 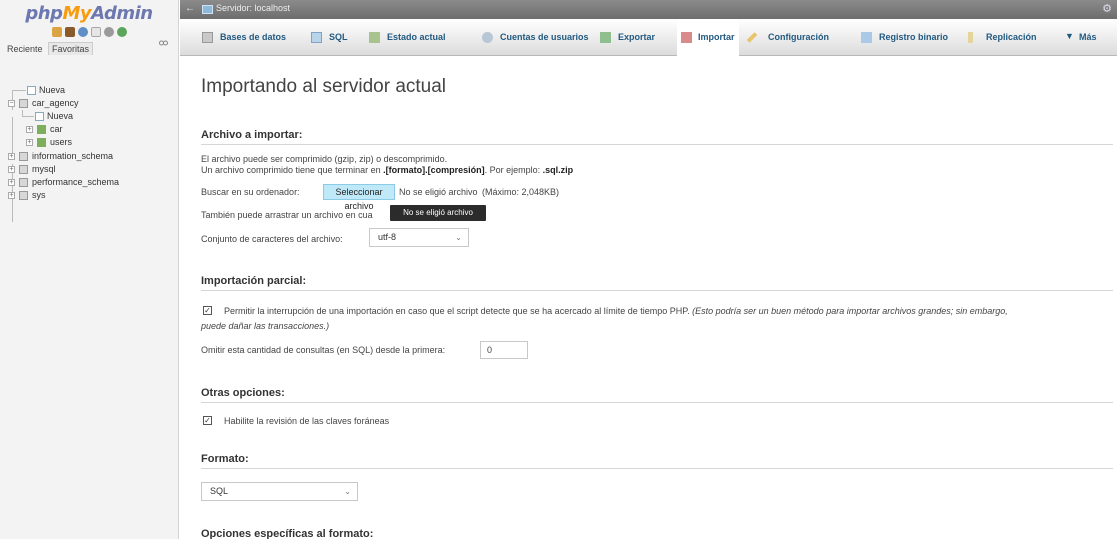 What do you see at coordinates (190, 8) in the screenshot?
I see `collapse-arrow-icon: ←` at bounding box center [190, 8].